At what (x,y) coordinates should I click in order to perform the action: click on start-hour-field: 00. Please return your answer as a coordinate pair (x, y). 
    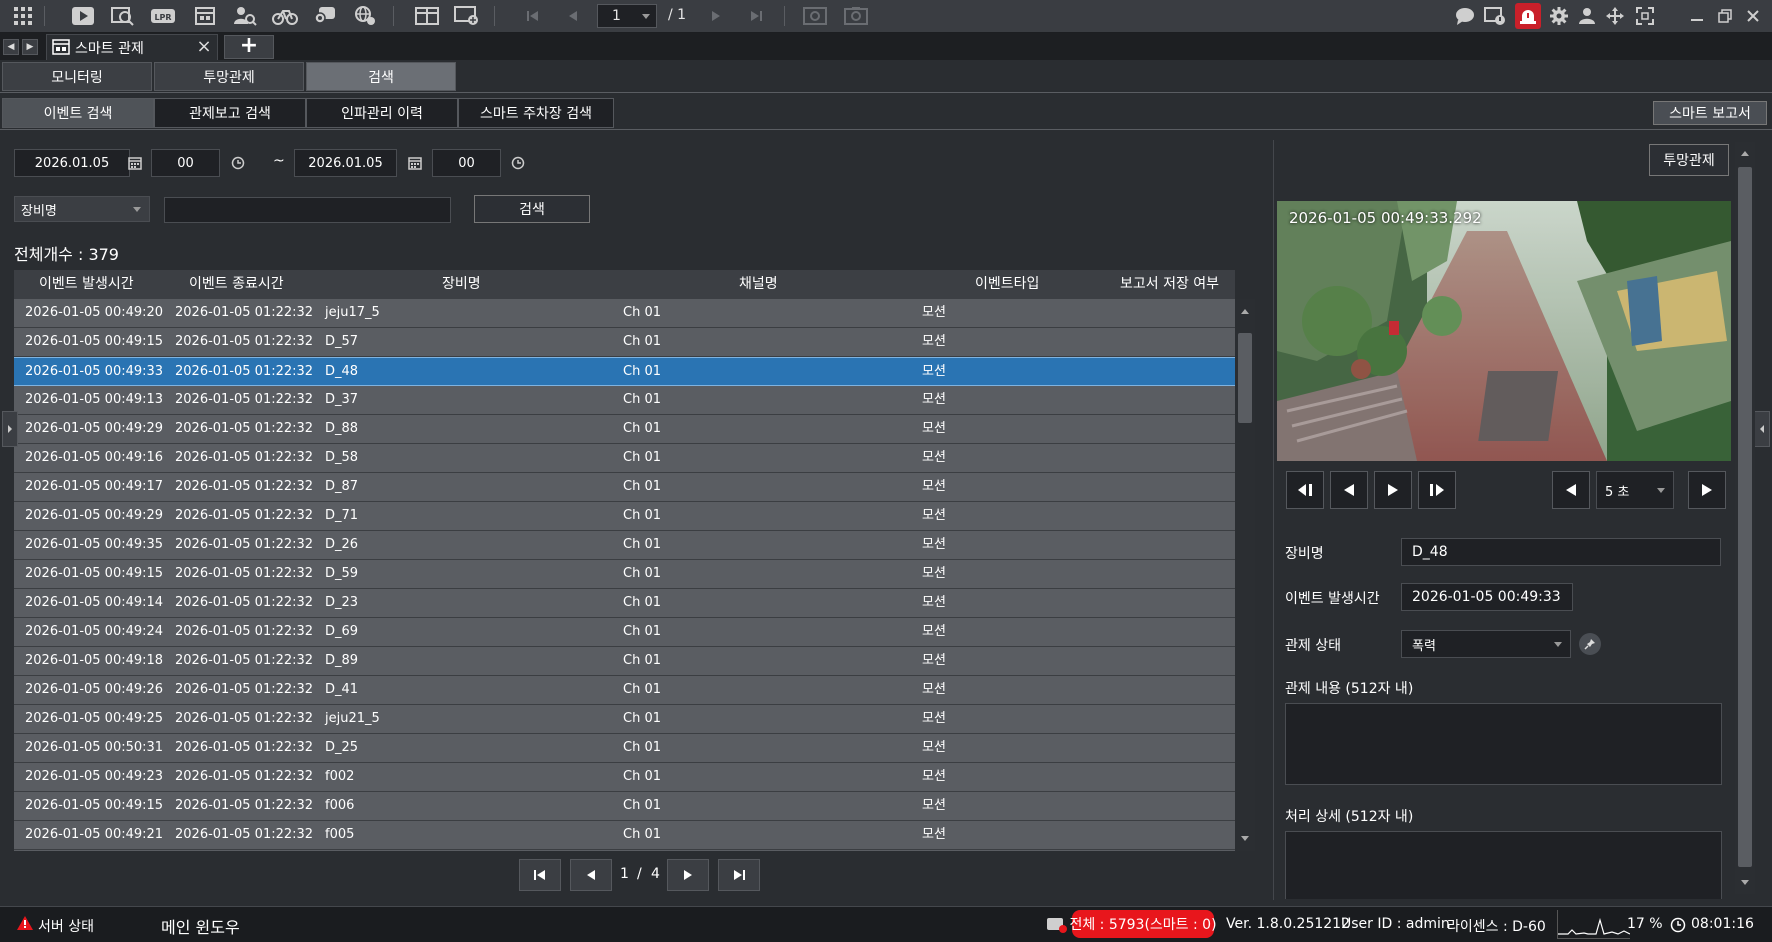
    Looking at the image, I should click on (185, 163).